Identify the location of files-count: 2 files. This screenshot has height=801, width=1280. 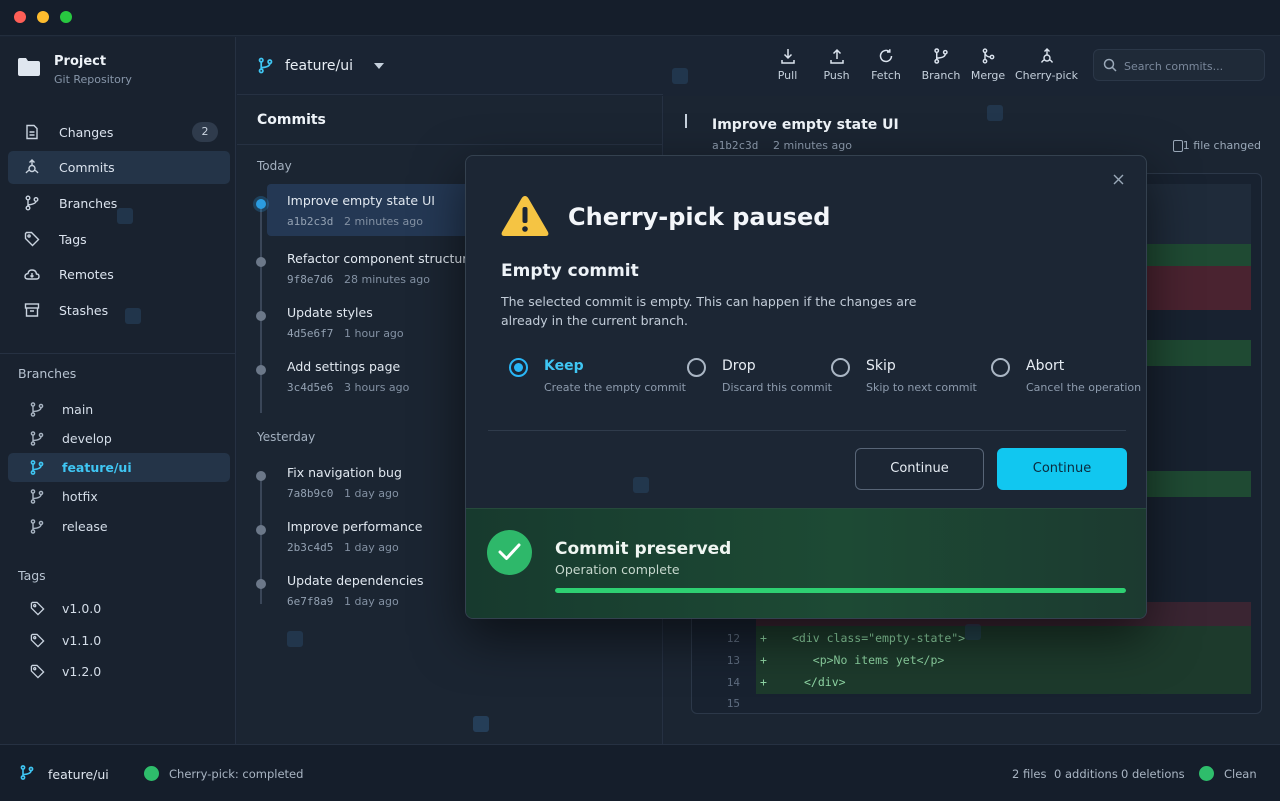
(1029, 774).